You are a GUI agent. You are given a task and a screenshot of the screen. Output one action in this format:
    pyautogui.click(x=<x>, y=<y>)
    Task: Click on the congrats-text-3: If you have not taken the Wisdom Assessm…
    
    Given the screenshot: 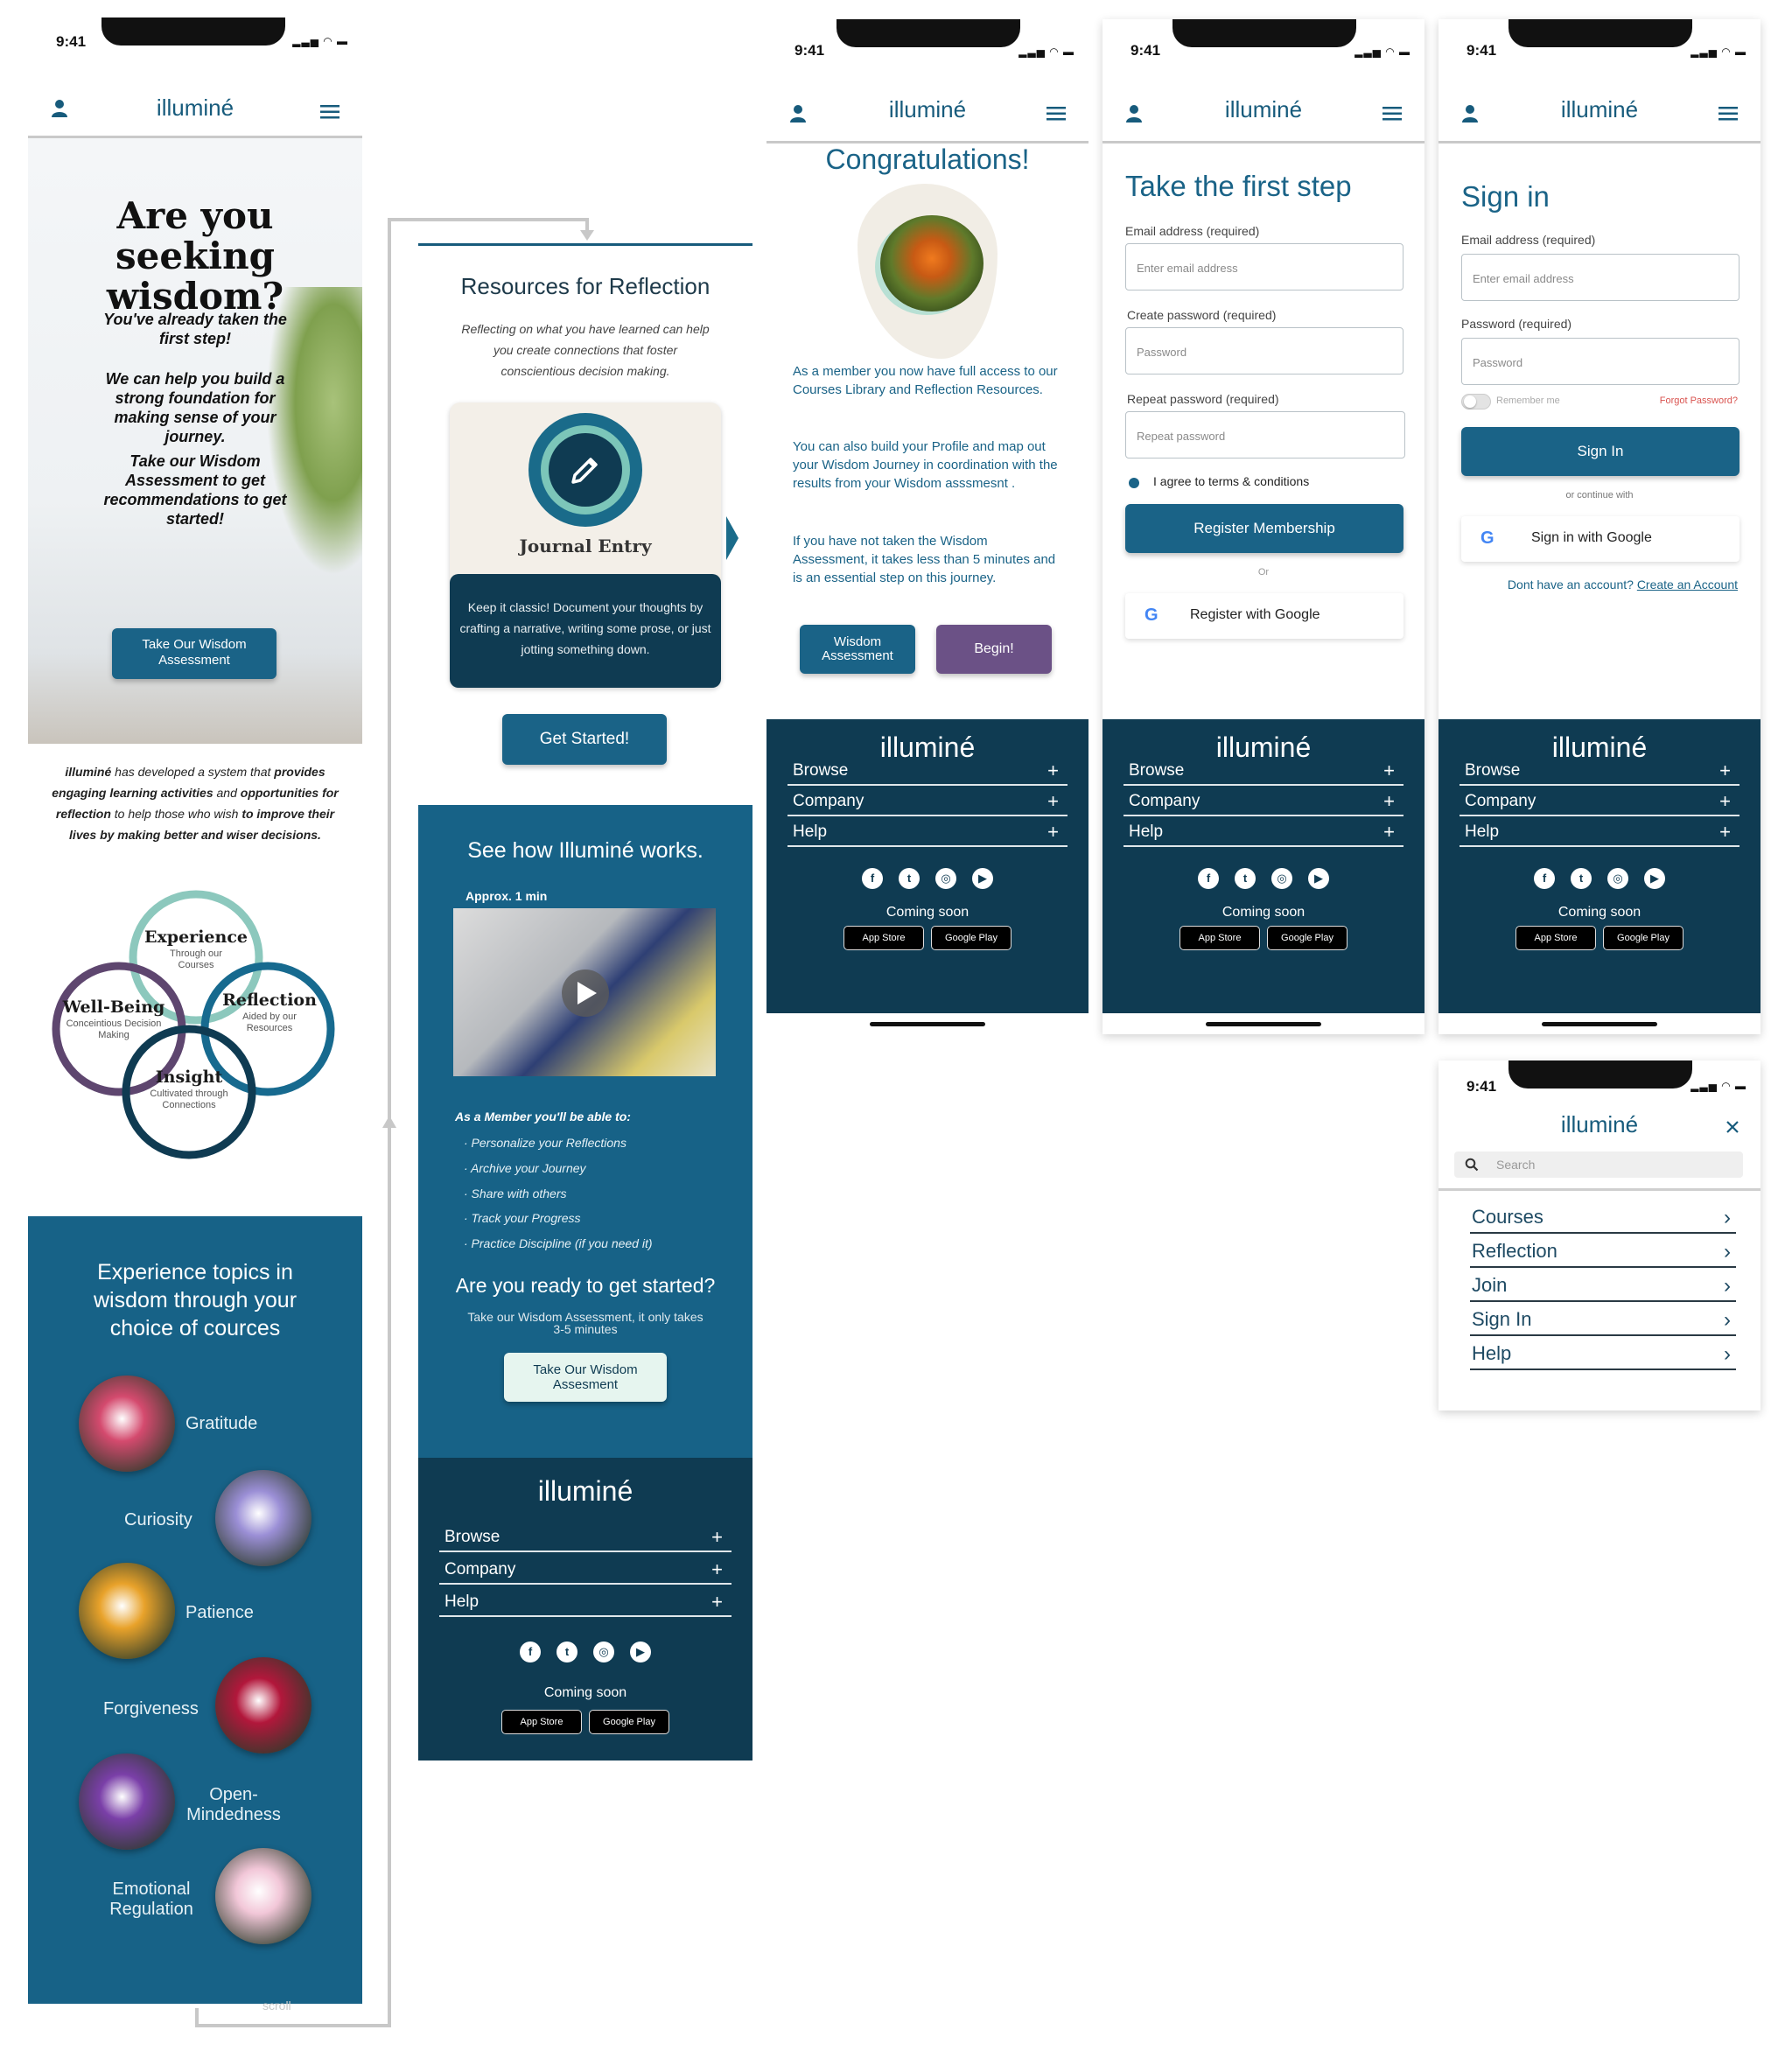 What is the action you would take?
    pyautogui.click(x=924, y=559)
    